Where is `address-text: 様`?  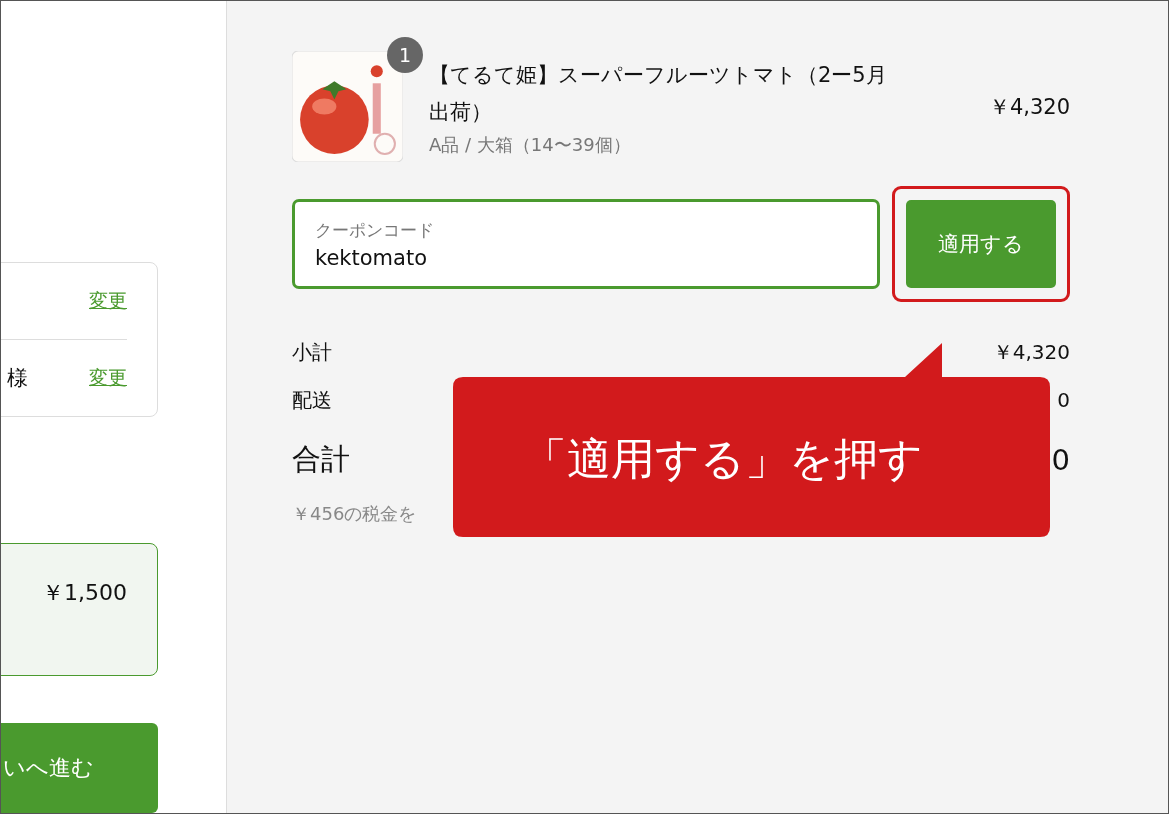
address-text: 様 is located at coordinates (17, 378).